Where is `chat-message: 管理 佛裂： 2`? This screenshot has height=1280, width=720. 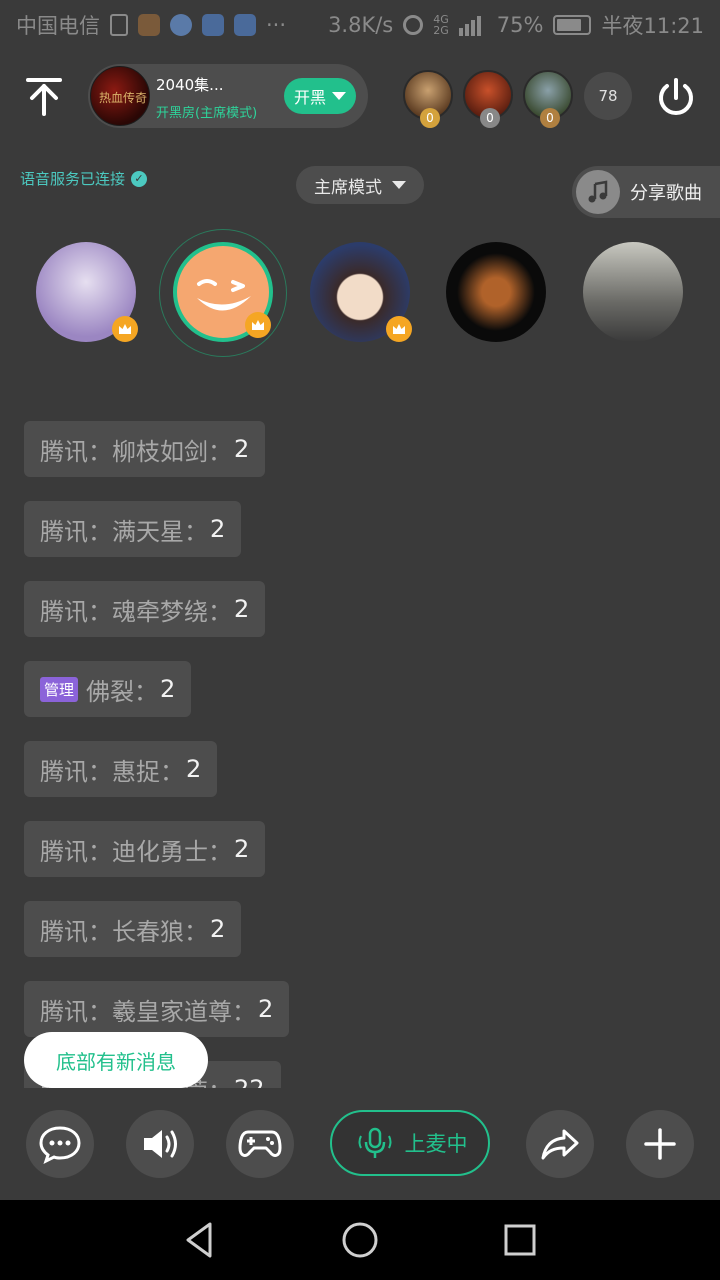 chat-message: 管理 佛裂： 2 is located at coordinates (108, 689).